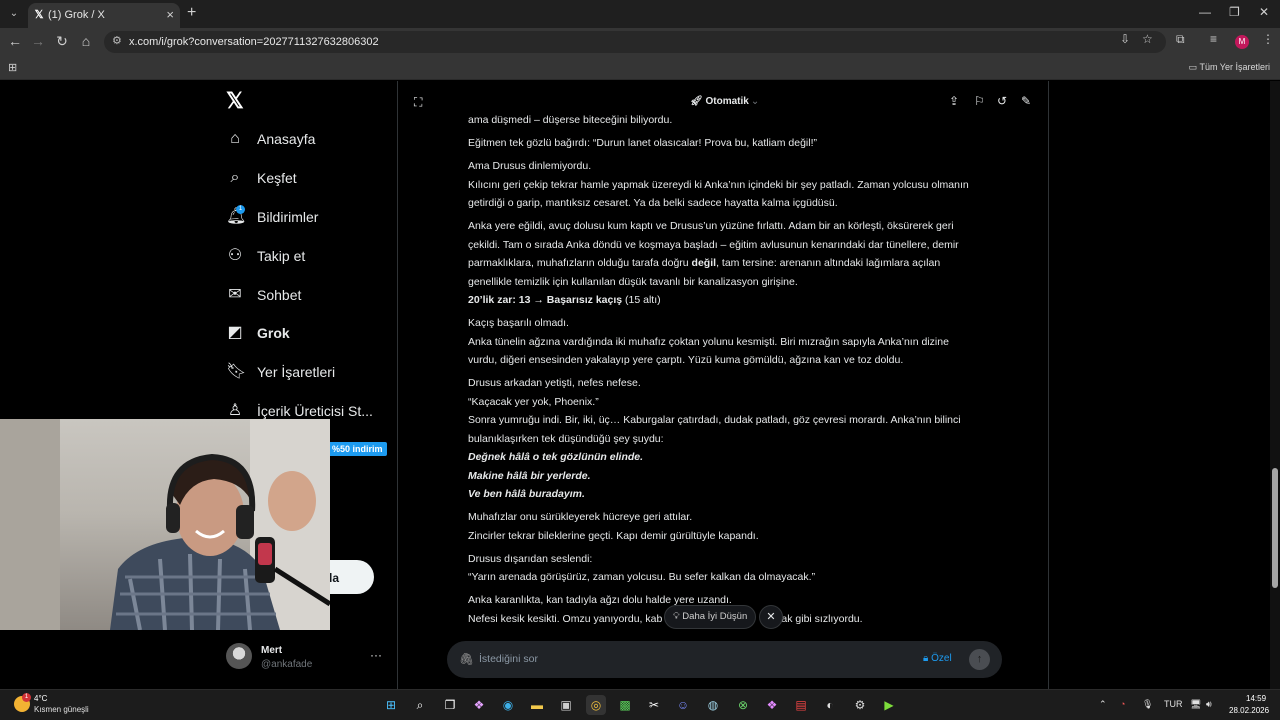 This screenshot has height=720, width=1280. I want to click on model-selector: 🚀︎ Otomatik ⌄, so click(724, 101).